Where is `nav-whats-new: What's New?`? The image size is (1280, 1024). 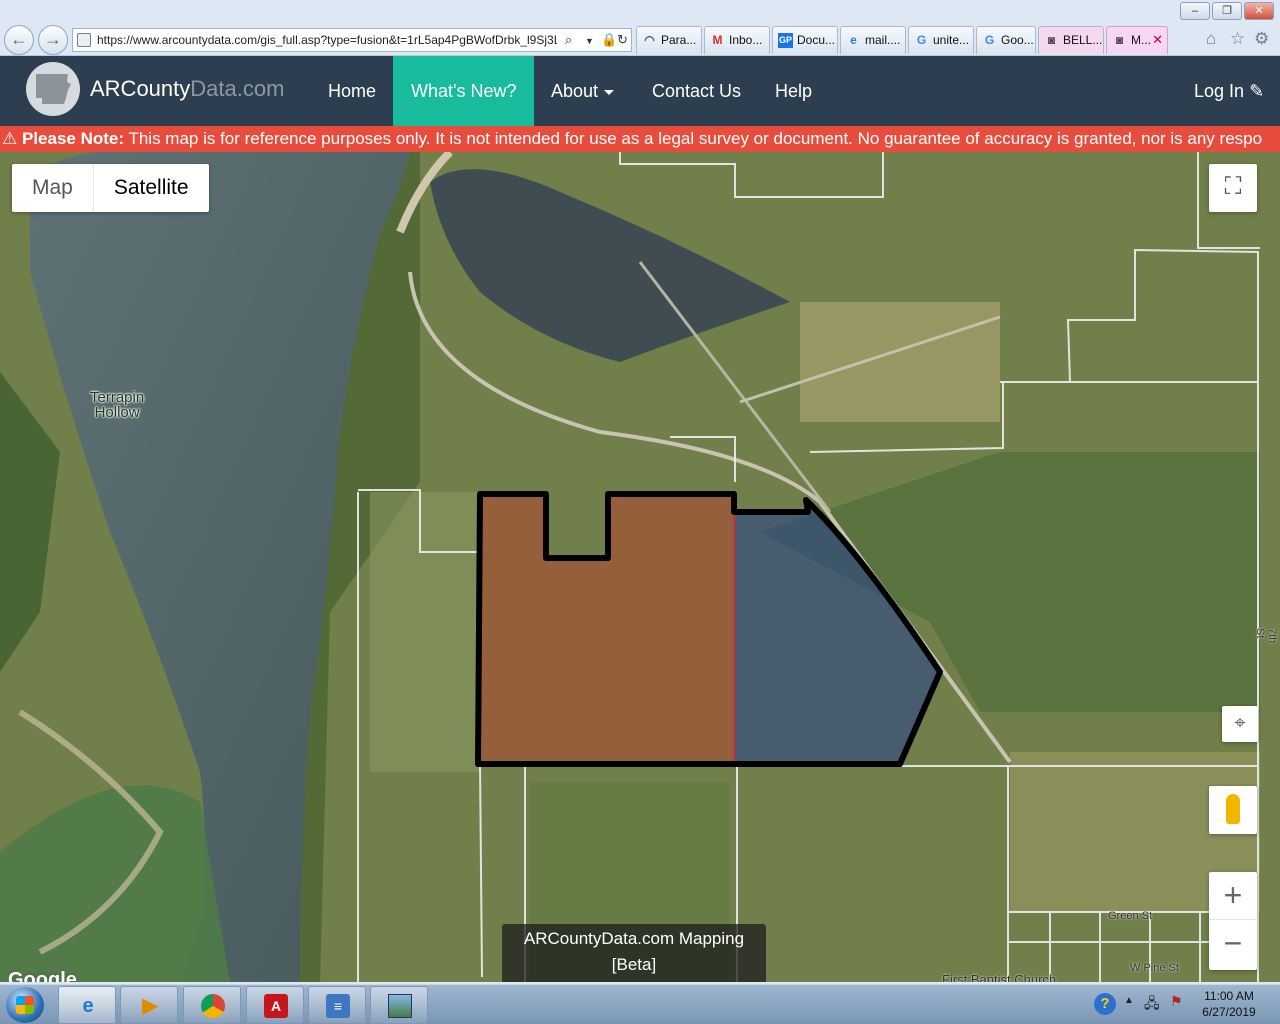 nav-whats-new: What's New? is located at coordinates (464, 91).